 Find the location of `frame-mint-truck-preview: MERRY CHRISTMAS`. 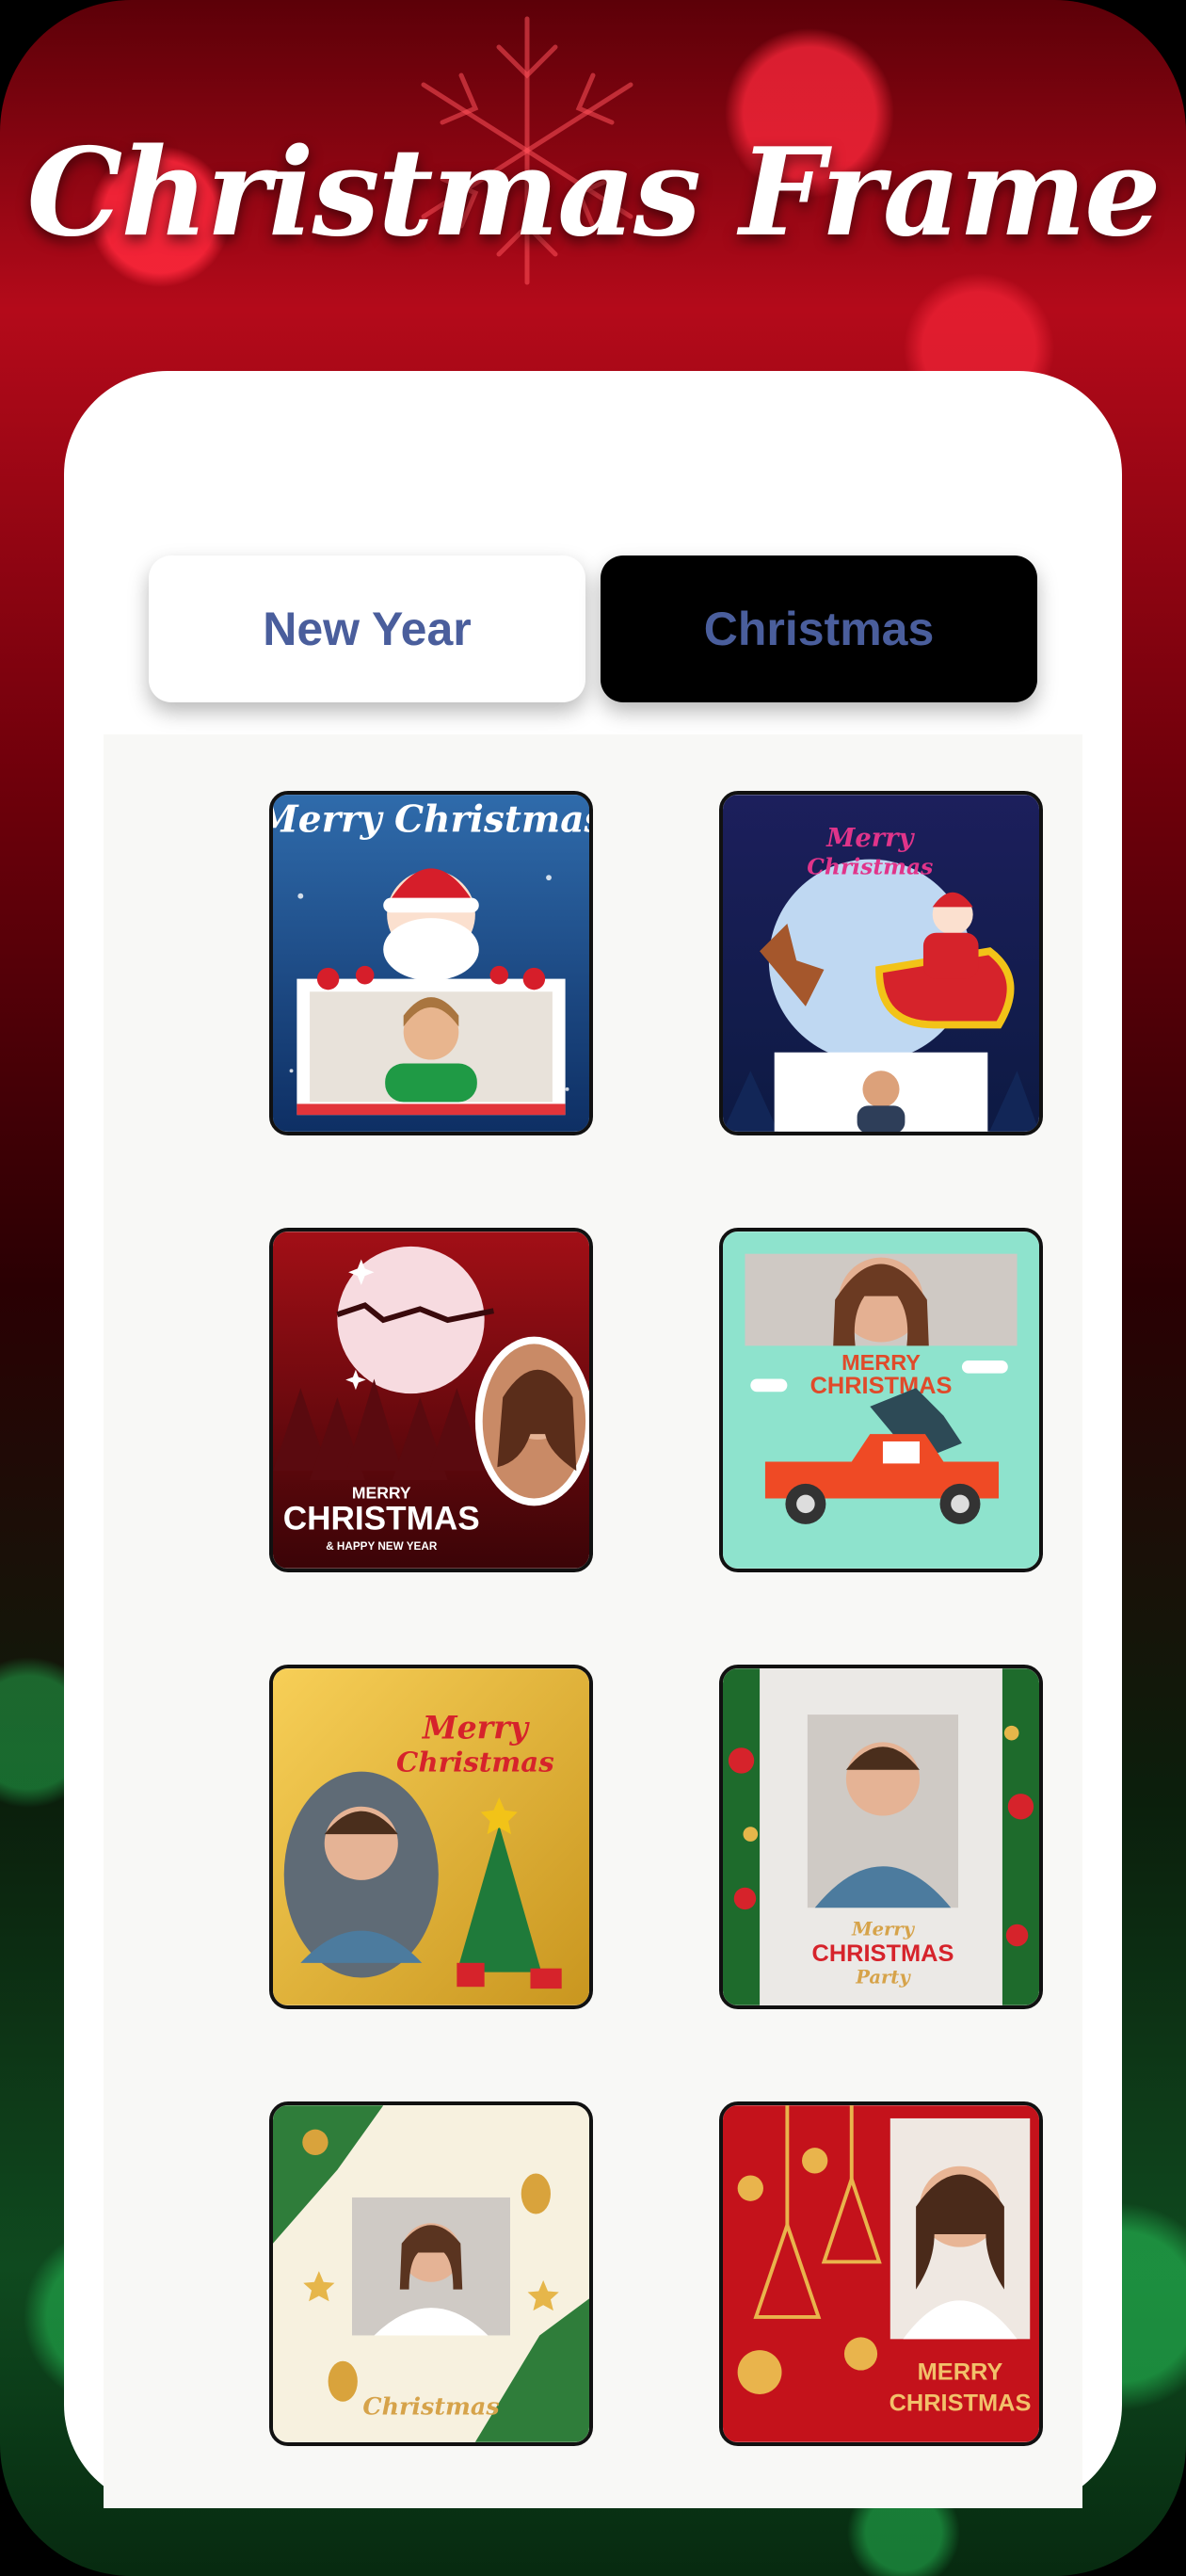

frame-mint-truck-preview: MERRY CHRISTMAS is located at coordinates (881, 1400).